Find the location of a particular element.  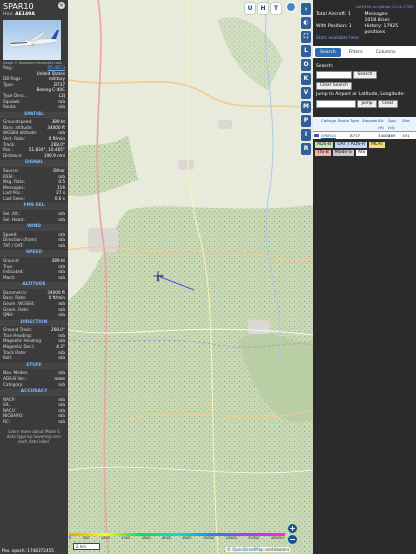

map-button-l: L is located at coordinates (306, 51).